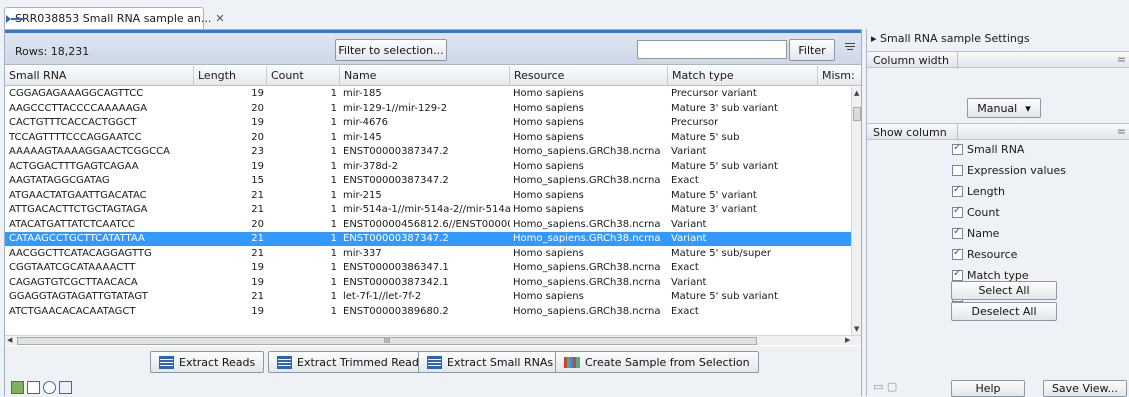  Describe the element at coordinates (257, 238) in the screenshot. I see `cell-length: 21` at that location.